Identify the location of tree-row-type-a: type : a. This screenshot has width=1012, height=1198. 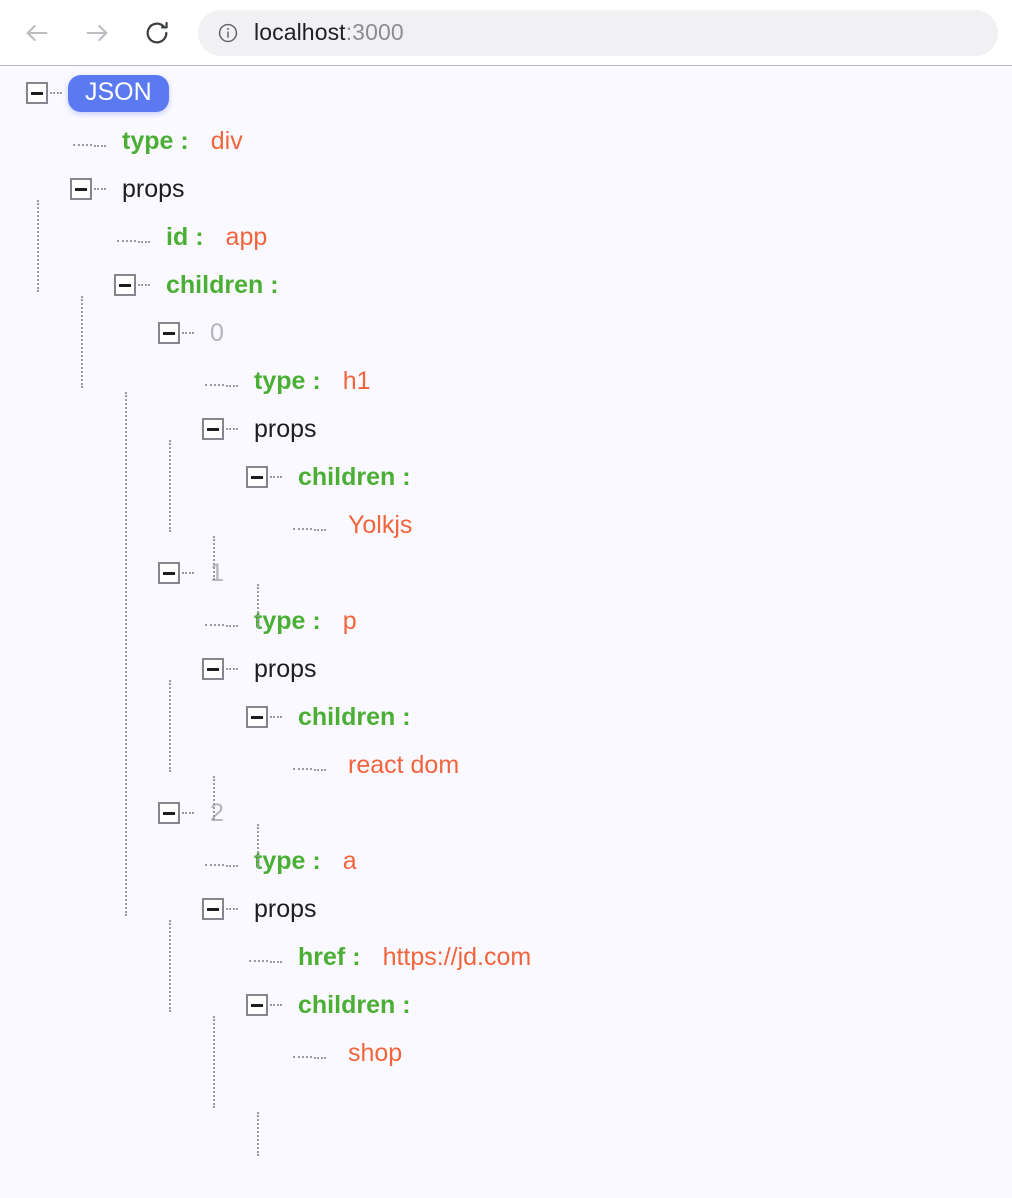
(506, 861).